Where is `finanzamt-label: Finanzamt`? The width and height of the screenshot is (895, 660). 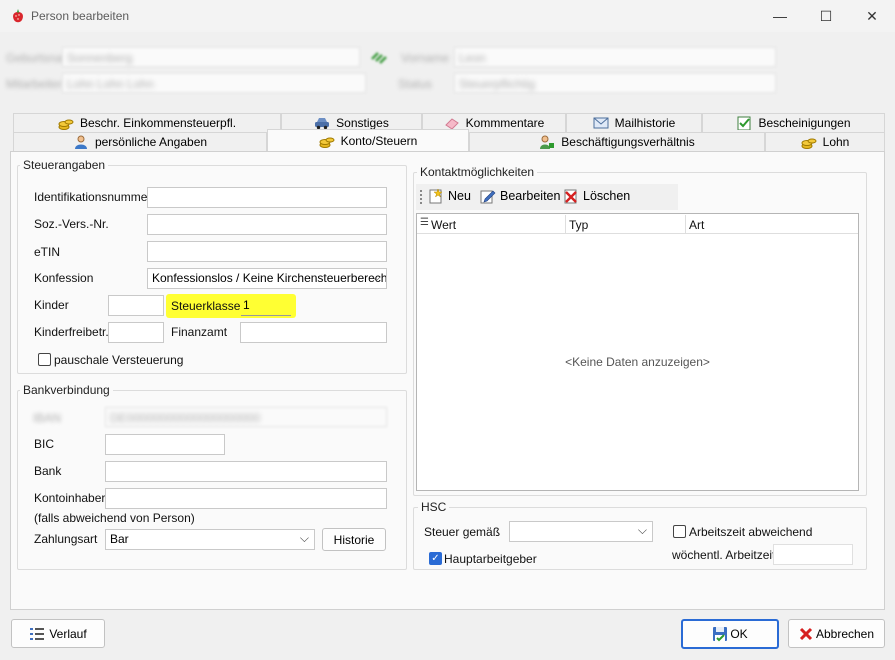 finanzamt-label: Finanzamt is located at coordinates (199, 332).